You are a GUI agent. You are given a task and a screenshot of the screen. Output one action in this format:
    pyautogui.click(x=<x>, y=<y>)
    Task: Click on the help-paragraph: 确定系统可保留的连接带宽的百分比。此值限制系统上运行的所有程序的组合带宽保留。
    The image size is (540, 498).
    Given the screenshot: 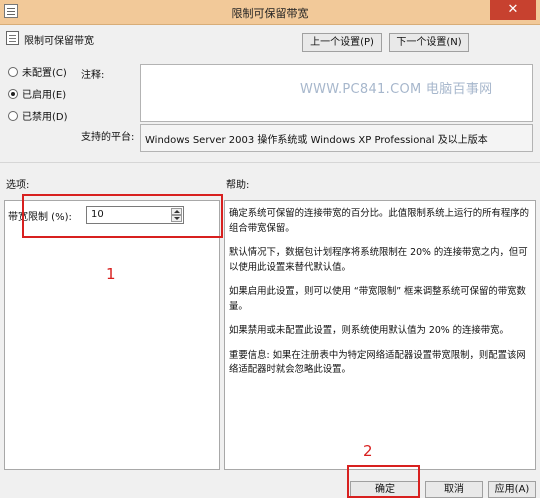 What is the action you would take?
    pyautogui.click(x=379, y=221)
    